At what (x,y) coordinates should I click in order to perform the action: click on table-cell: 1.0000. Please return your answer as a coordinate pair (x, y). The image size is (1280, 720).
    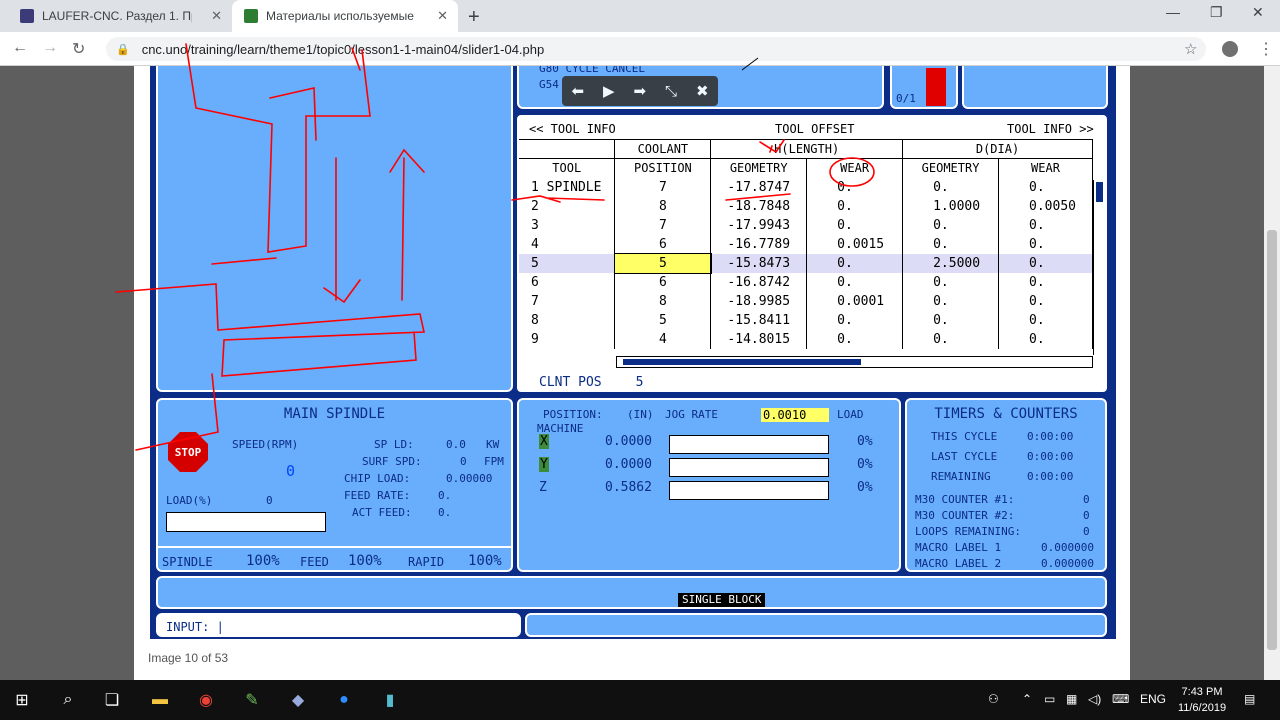
    Looking at the image, I should click on (951, 206).